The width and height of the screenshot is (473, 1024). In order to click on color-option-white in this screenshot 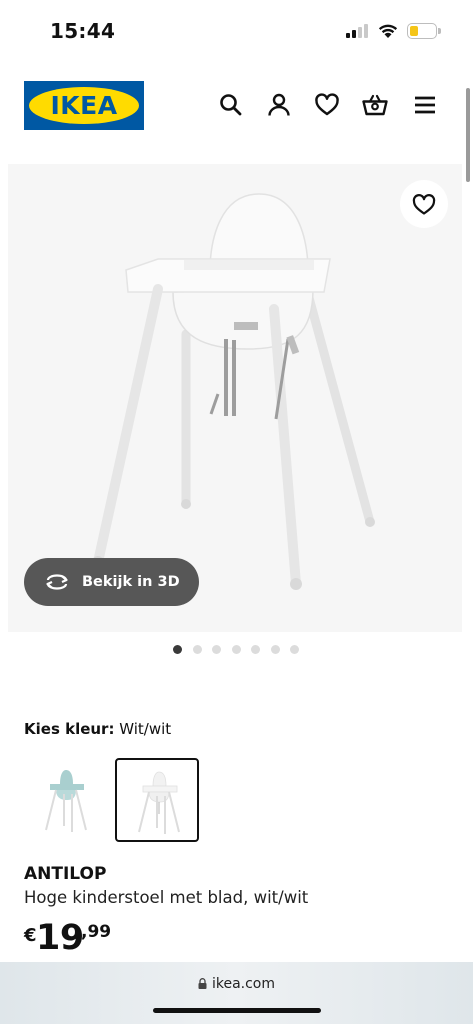, I will do `click(157, 800)`.